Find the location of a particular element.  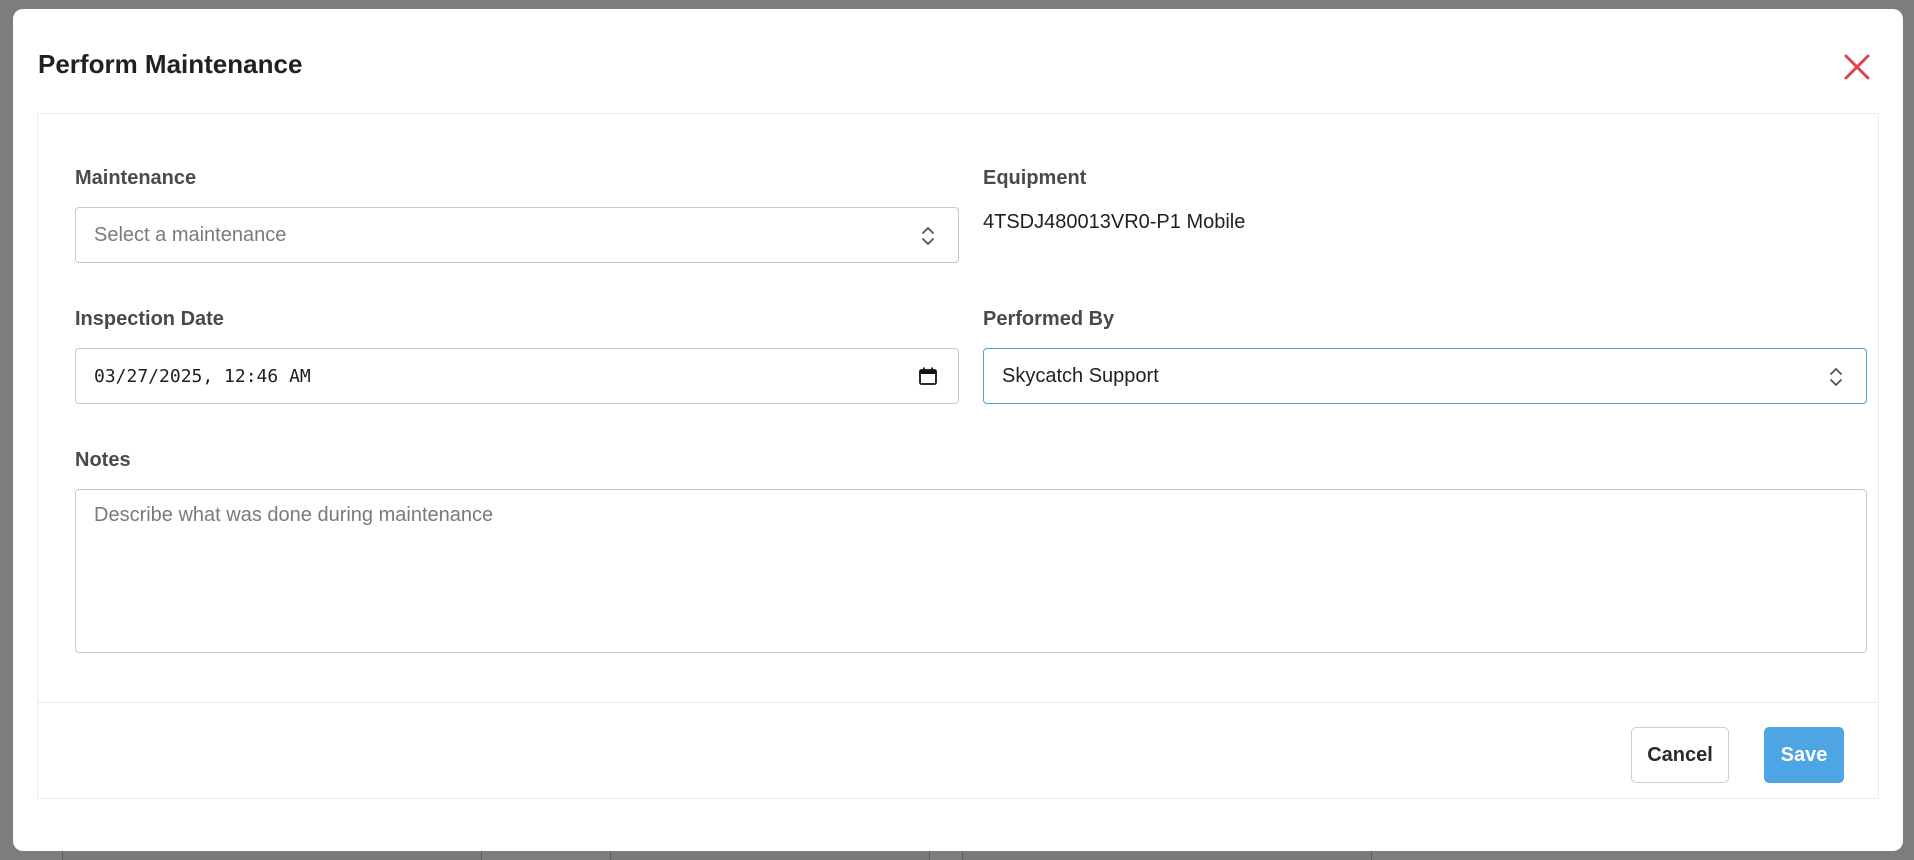

maintenance-select-placeholder: Select a maintenance is located at coordinates (190, 234).